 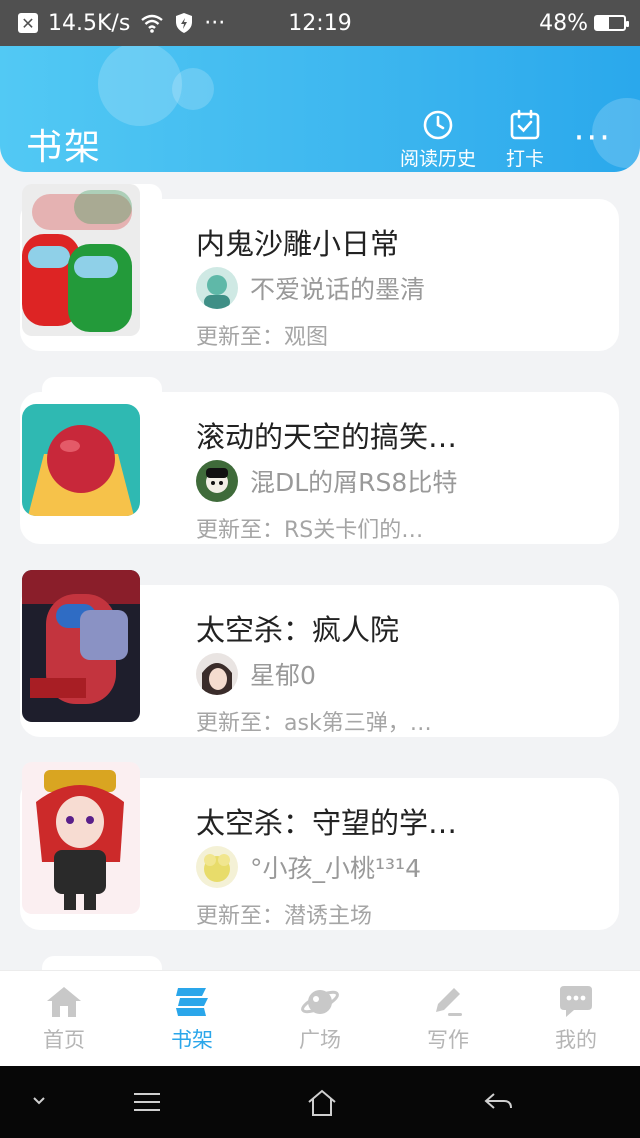 I want to click on menu-button, so click(x=147, y=1102).